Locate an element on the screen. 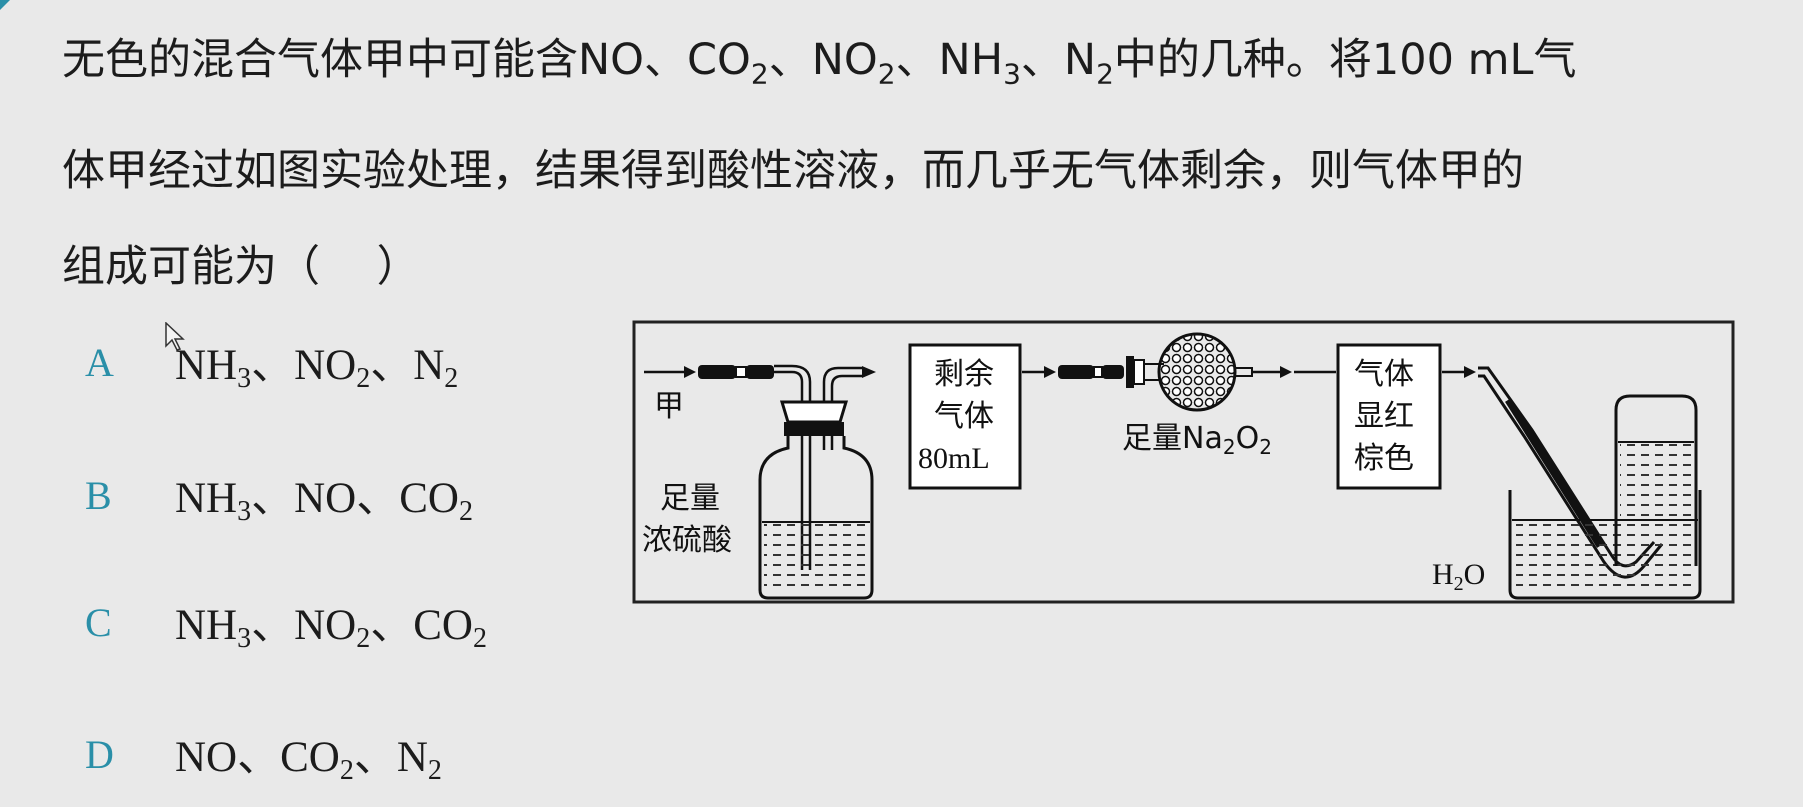  option-d: D NO、CO2、N2 is located at coordinates (263, 755).